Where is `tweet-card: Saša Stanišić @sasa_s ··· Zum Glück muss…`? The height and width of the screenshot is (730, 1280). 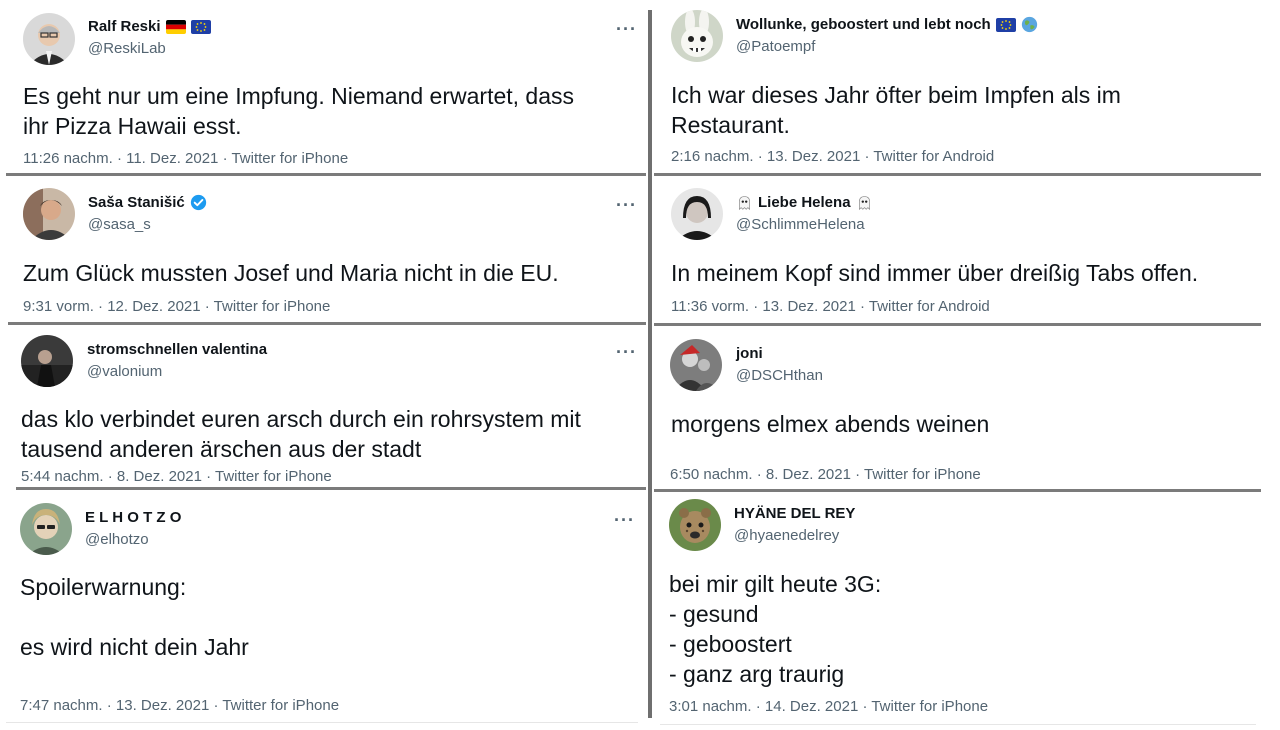 tweet-card: Saša Stanišić @sasa_s ··· Zum Glück muss… is located at coordinates (326, 250).